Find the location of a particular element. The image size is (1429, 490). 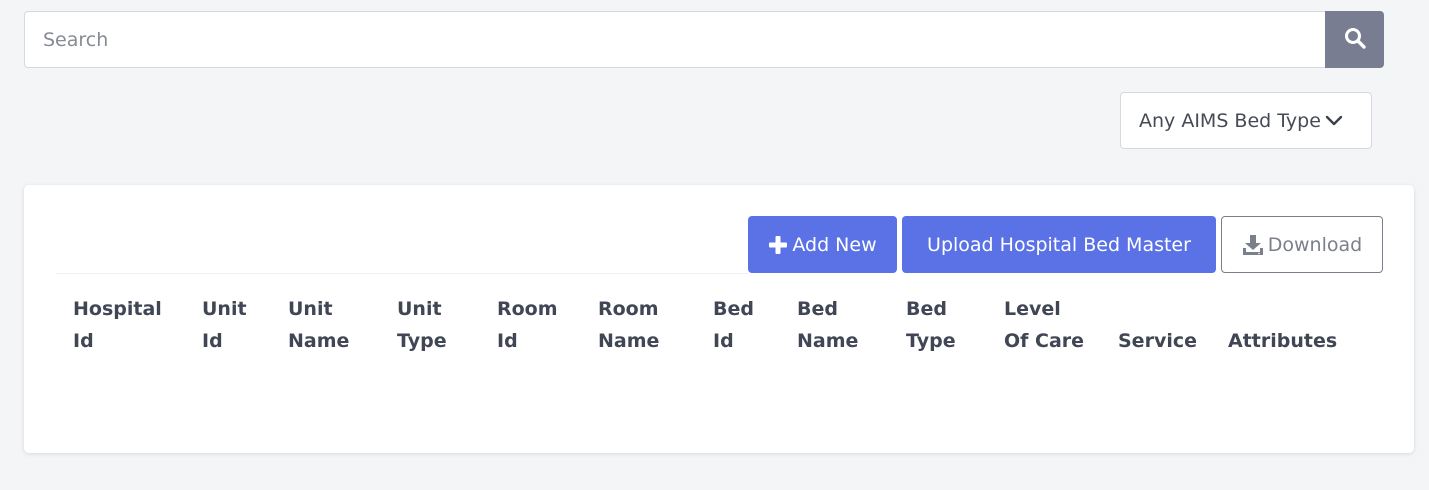

column-header-bed-id: Bed Id is located at coordinates (733, 325).